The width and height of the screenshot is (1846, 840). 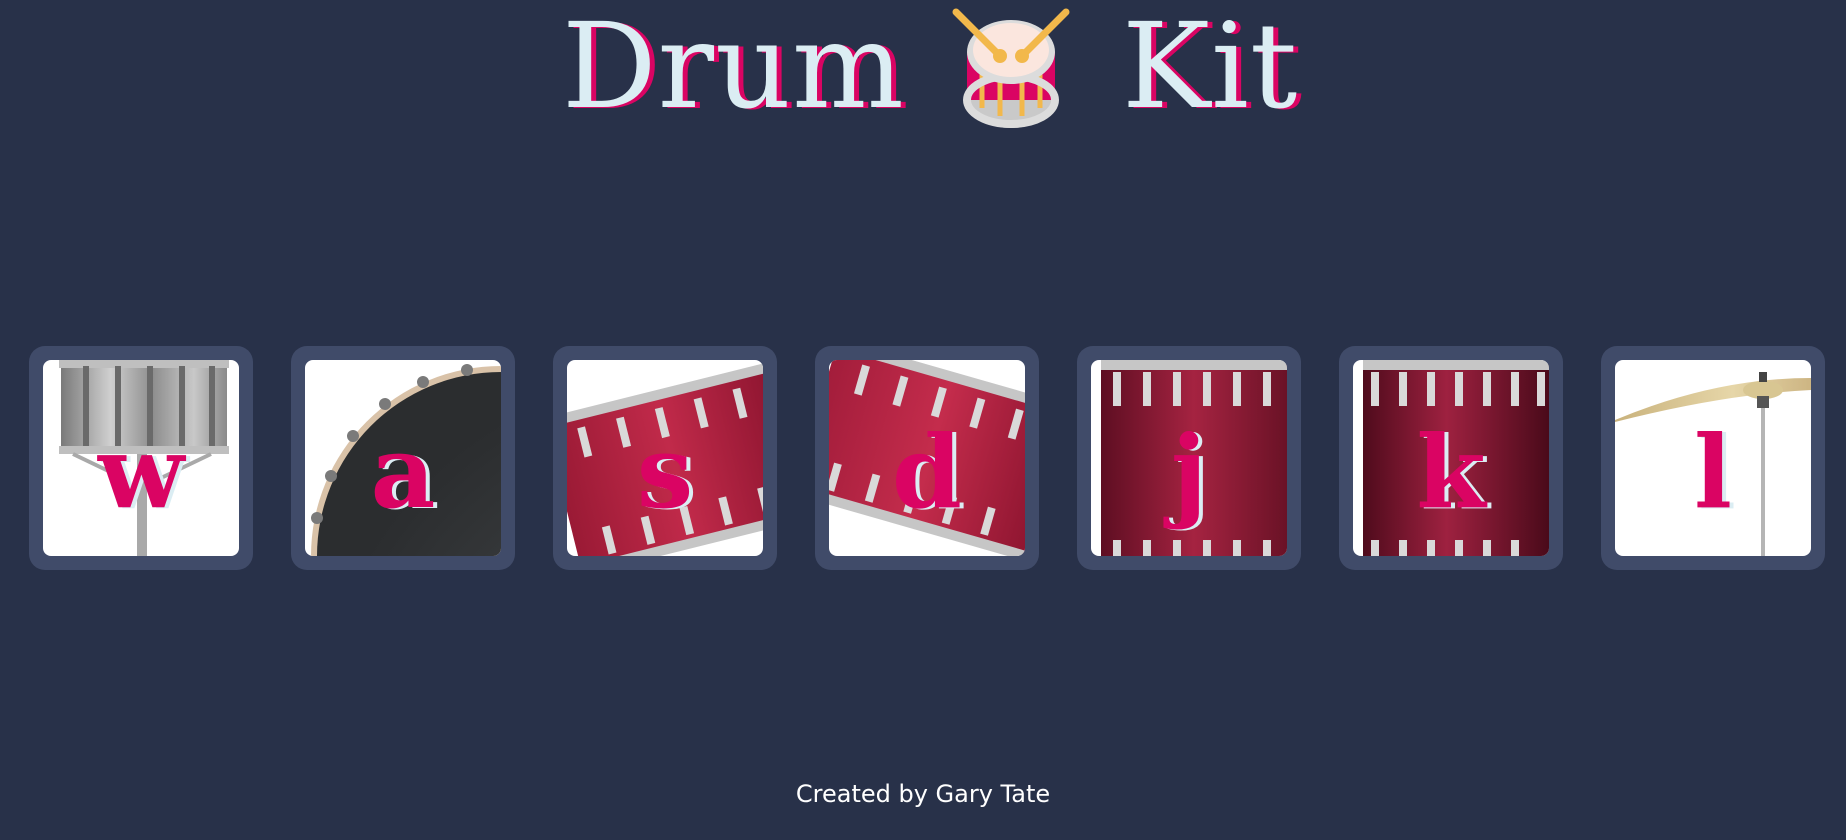 What do you see at coordinates (733, 67) in the screenshot?
I see `title-drum: Drum` at bounding box center [733, 67].